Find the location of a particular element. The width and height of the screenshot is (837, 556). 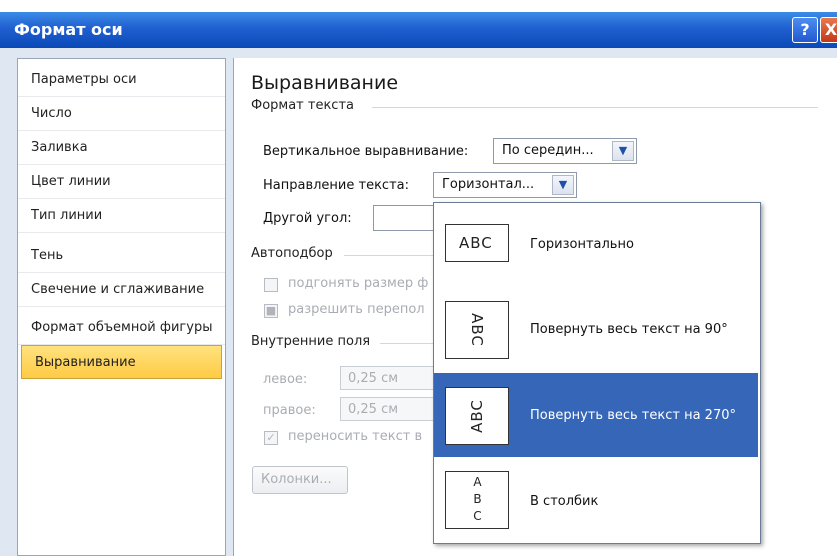

other-angle-input is located at coordinates (404, 218).